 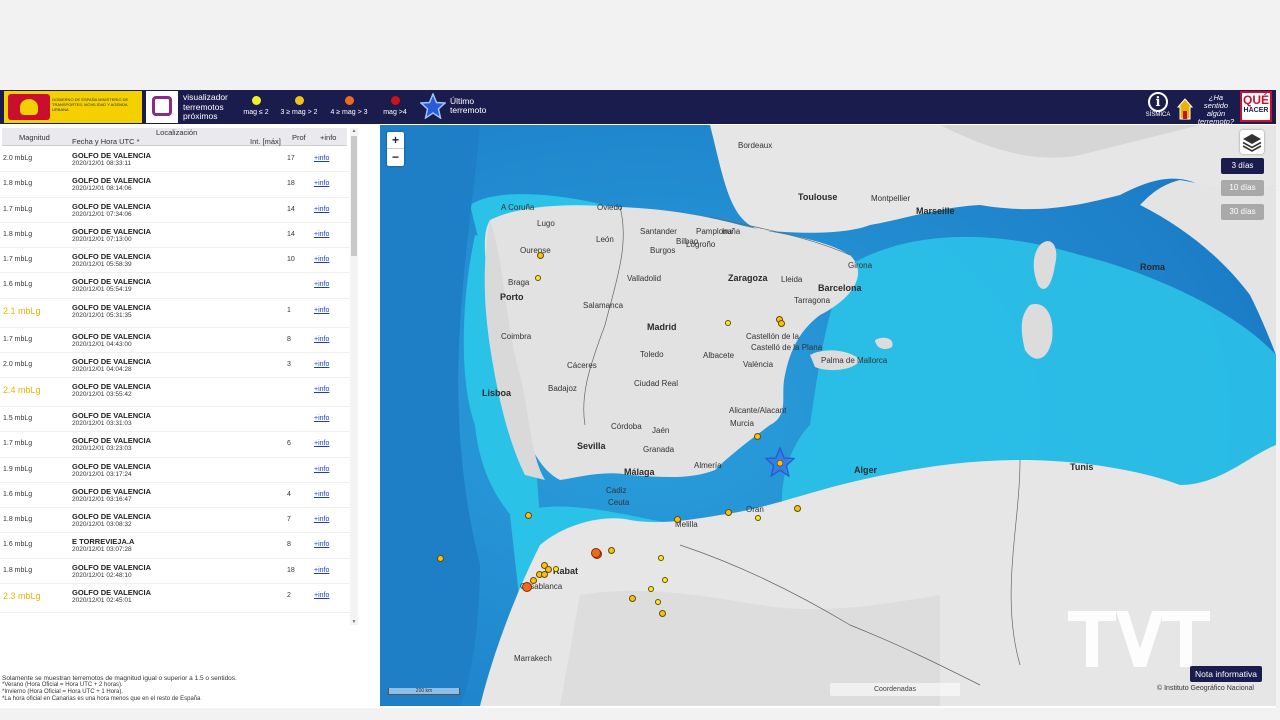 What do you see at coordinates (1256, 106) in the screenshot?
I see `what-to-do-button: QUÉ HACER` at bounding box center [1256, 106].